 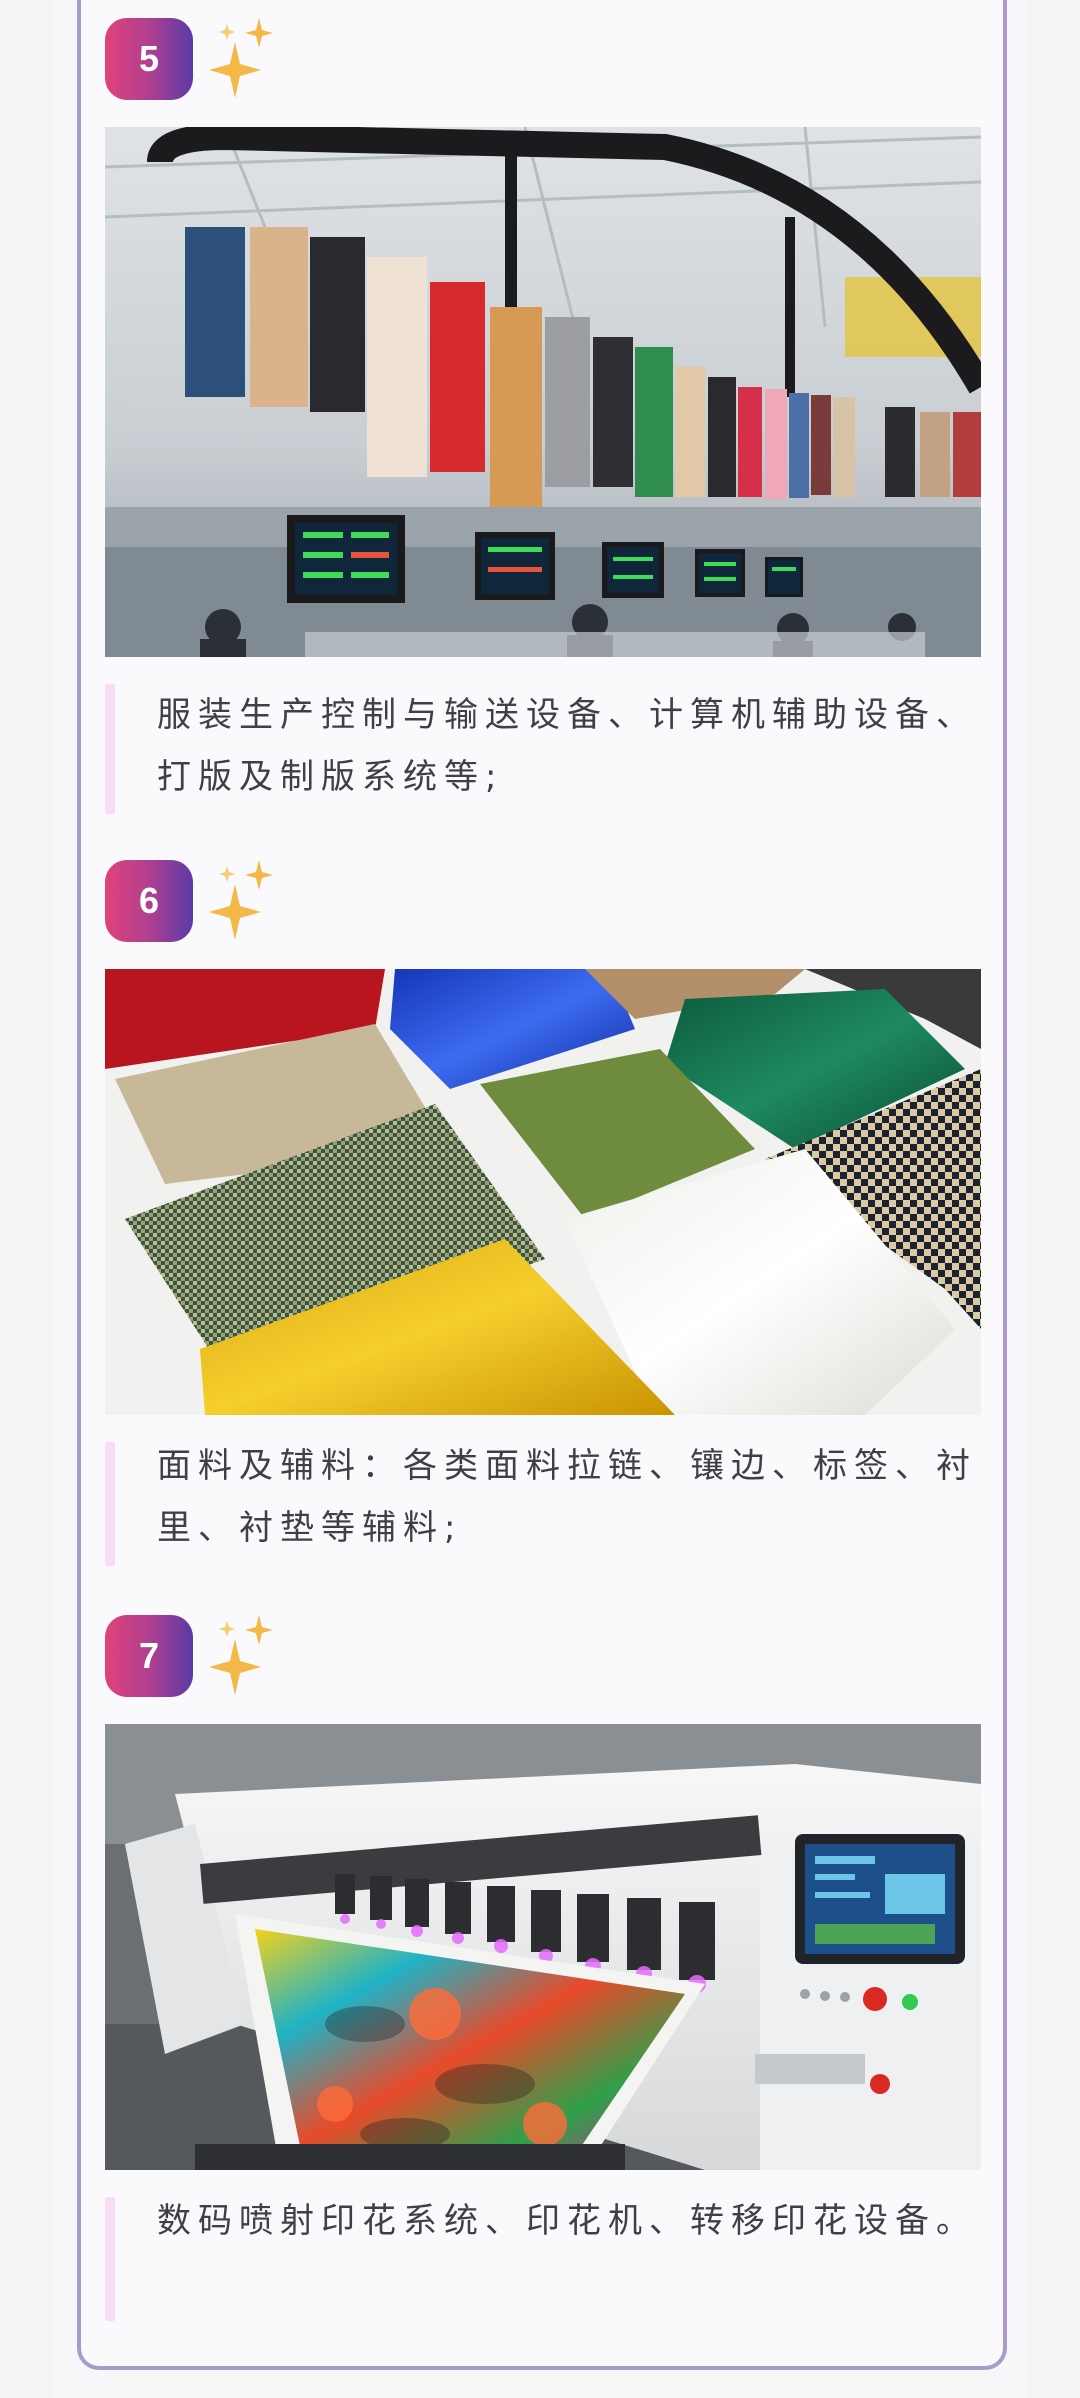 I want to click on section-caption: 面料及辅料：各类面料拉链、镶边、标签、衬里、衬垫等辅料;, so click(x=567, y=1497).